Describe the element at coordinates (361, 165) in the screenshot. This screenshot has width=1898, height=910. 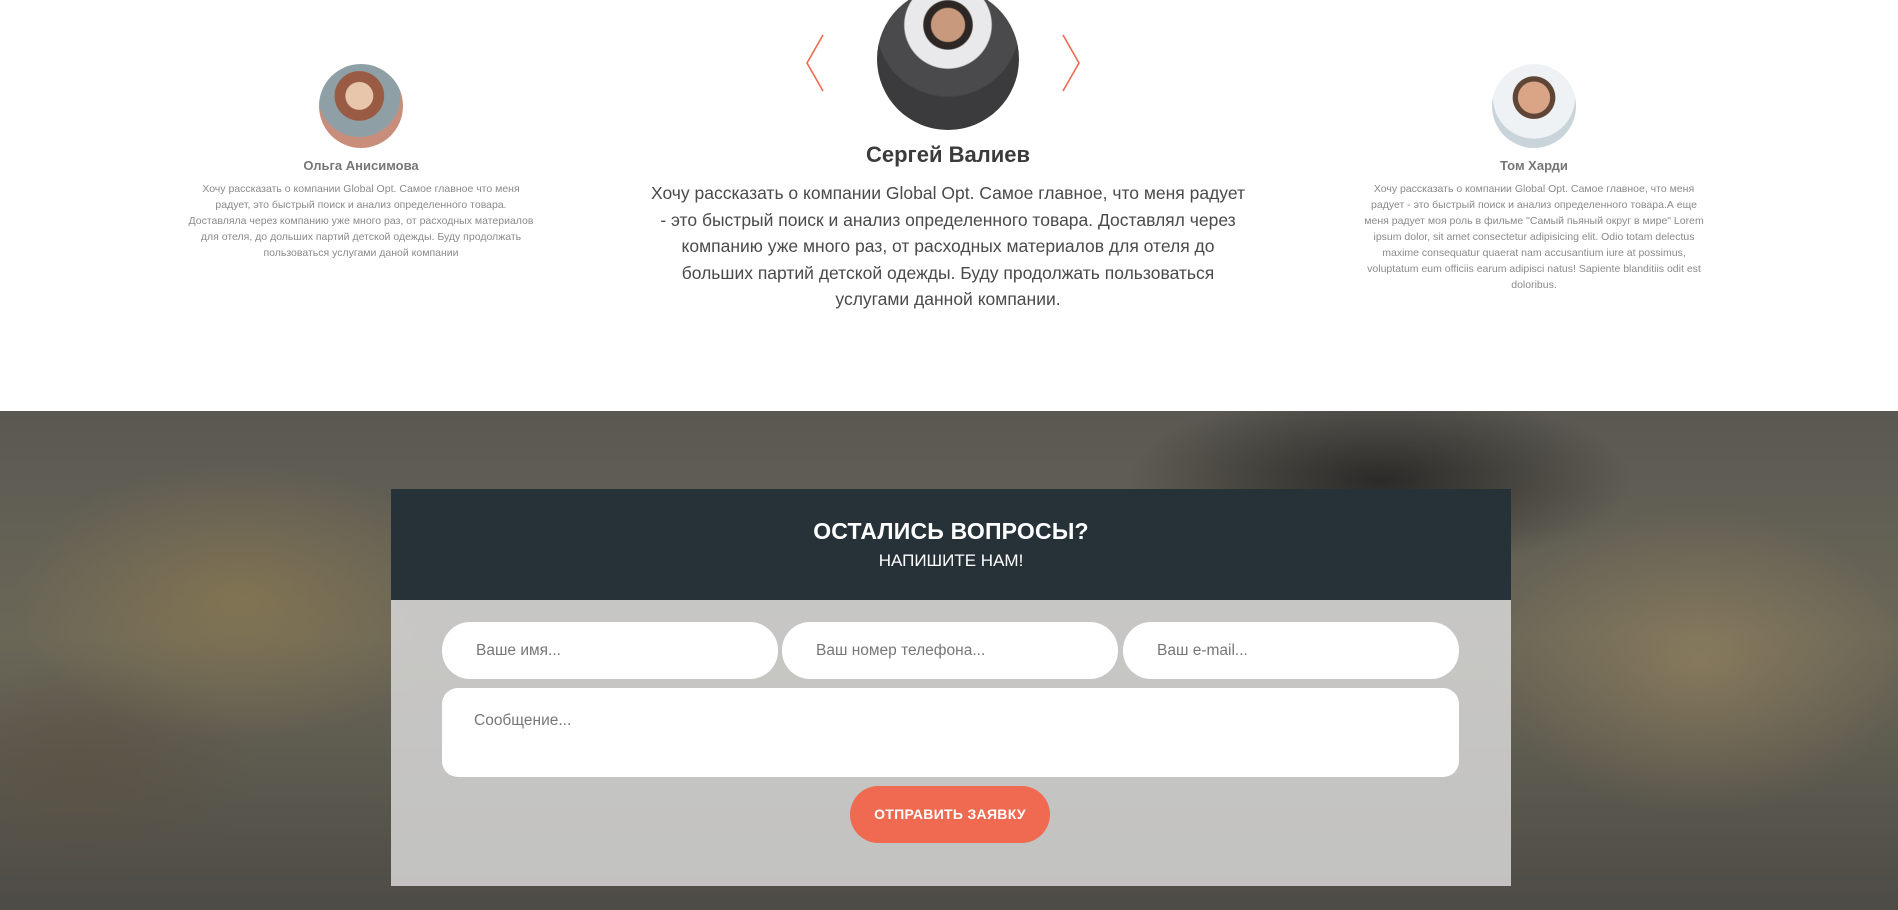
I see `testimonial-author: Ольга Анисимова` at that location.